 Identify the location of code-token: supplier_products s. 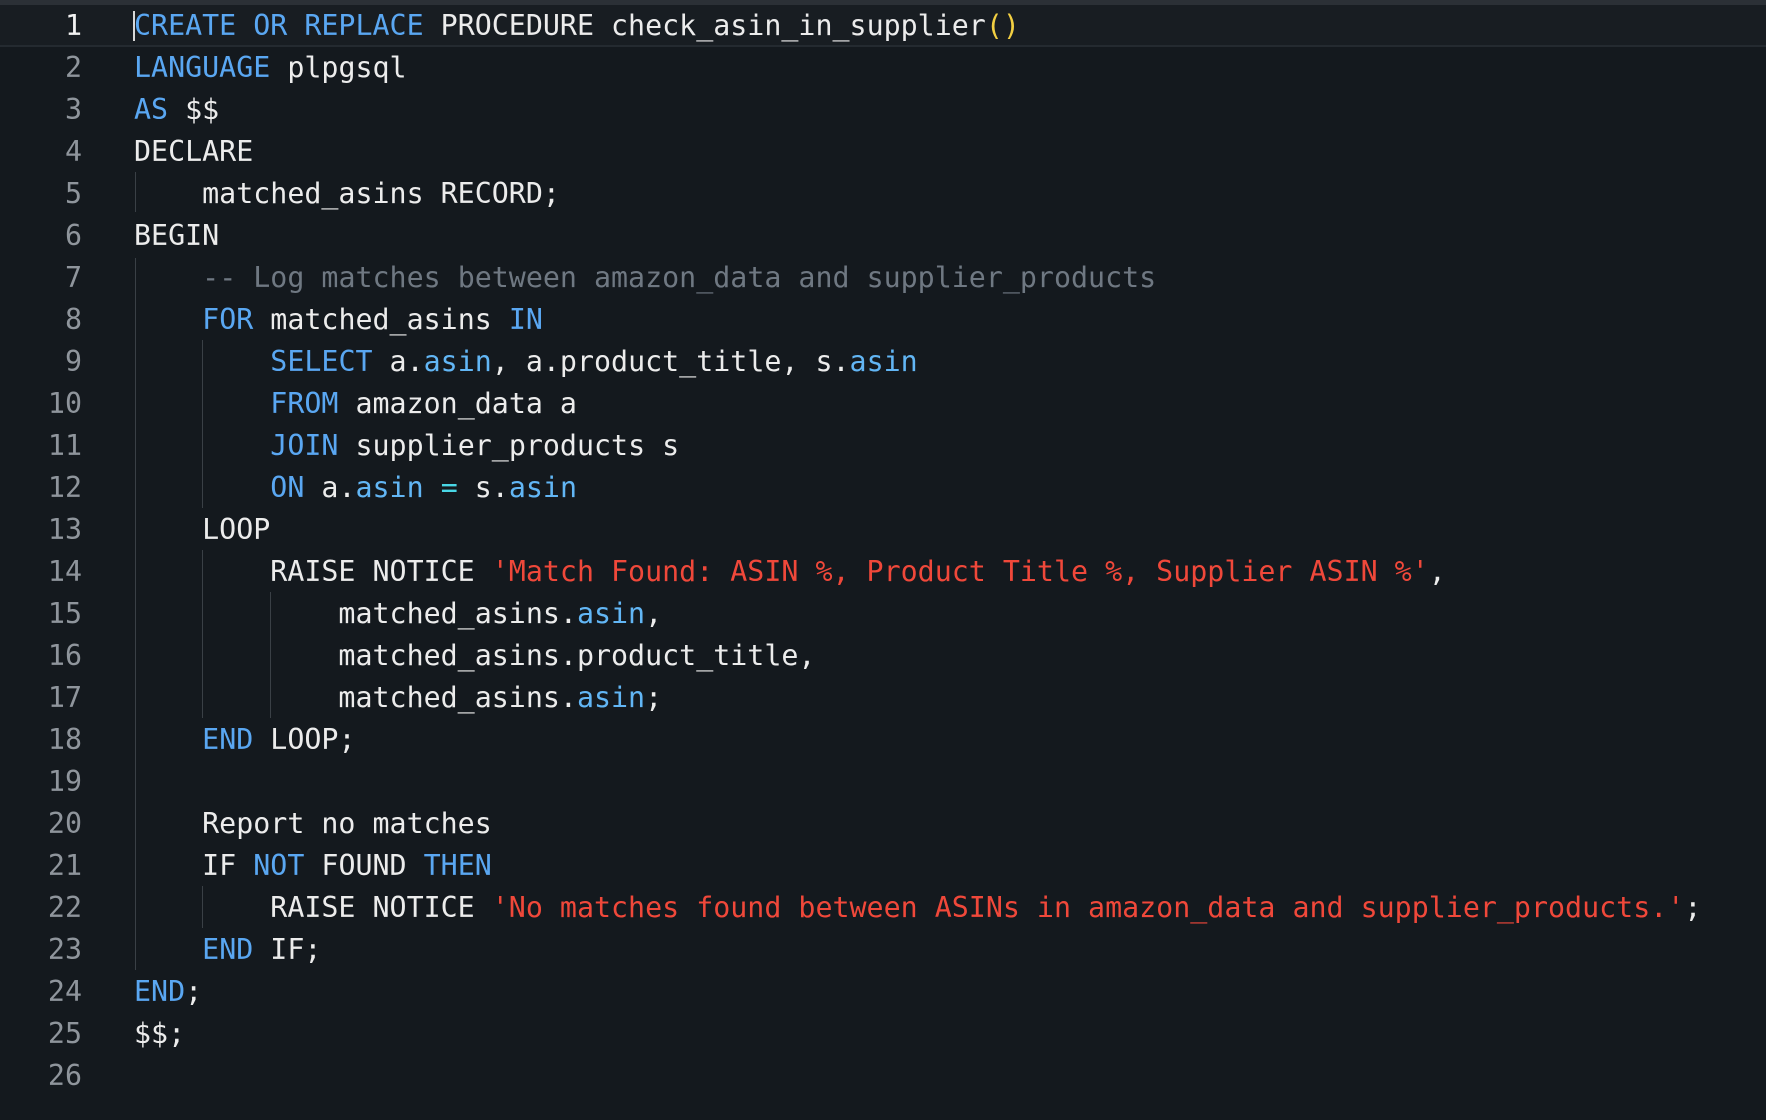
(509, 445).